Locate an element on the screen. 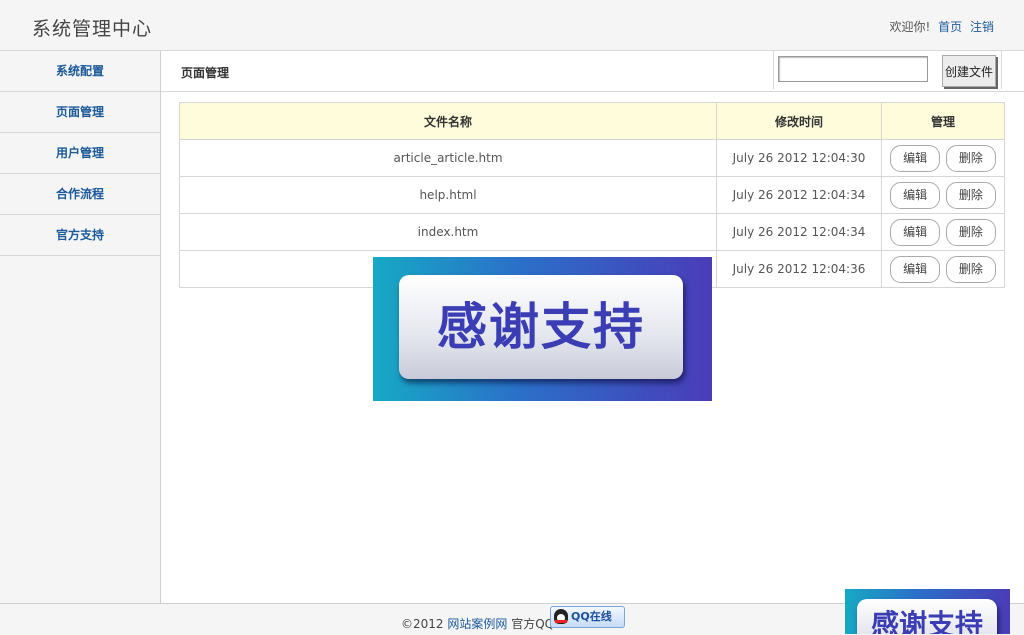  column-header-manage: 管理 is located at coordinates (943, 121).